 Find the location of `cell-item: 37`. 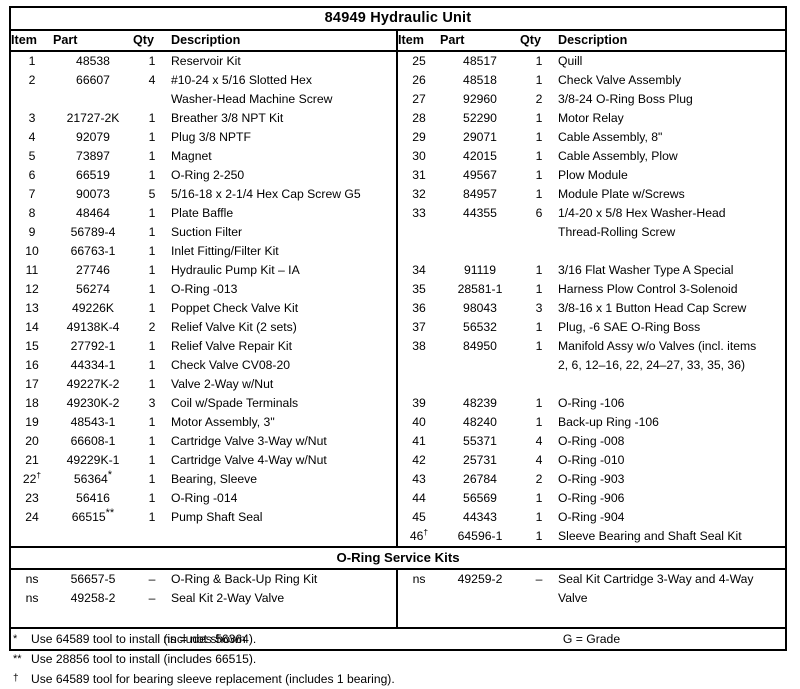

cell-item: 37 is located at coordinates (419, 327).